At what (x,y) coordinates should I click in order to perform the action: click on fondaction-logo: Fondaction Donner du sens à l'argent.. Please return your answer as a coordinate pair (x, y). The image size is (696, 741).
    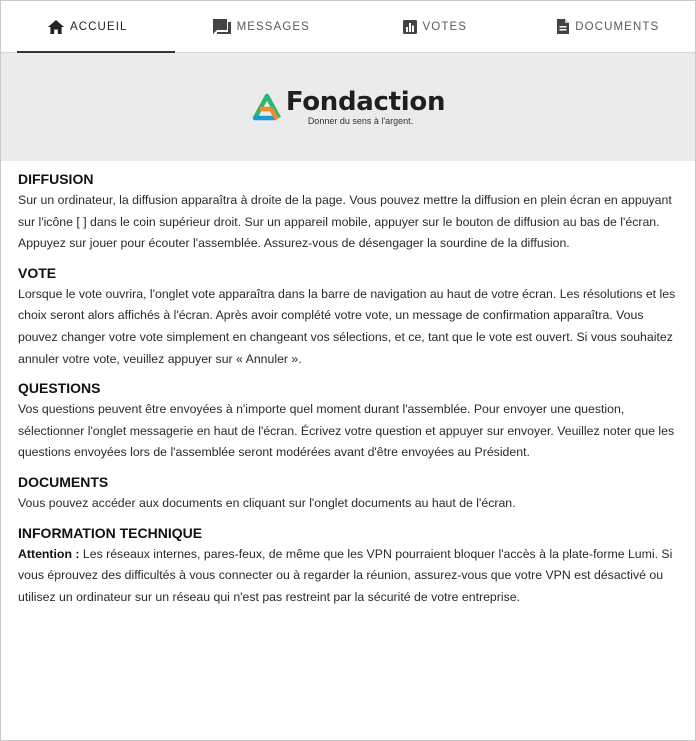
    Looking at the image, I should click on (348, 107).